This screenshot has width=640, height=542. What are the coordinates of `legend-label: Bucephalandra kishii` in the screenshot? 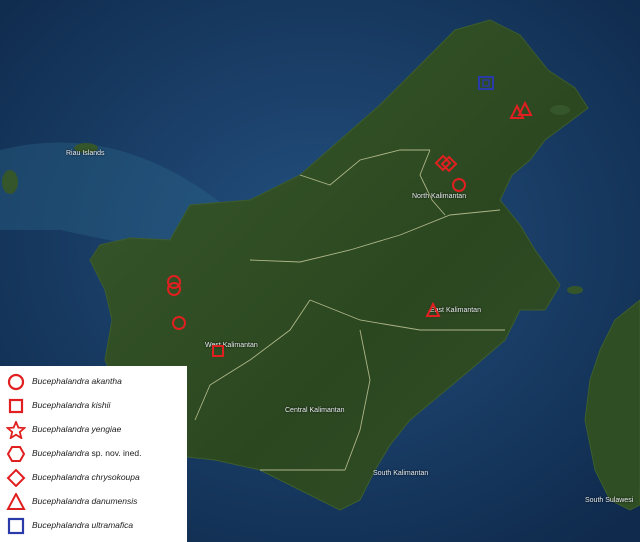 It's located at (71, 405).